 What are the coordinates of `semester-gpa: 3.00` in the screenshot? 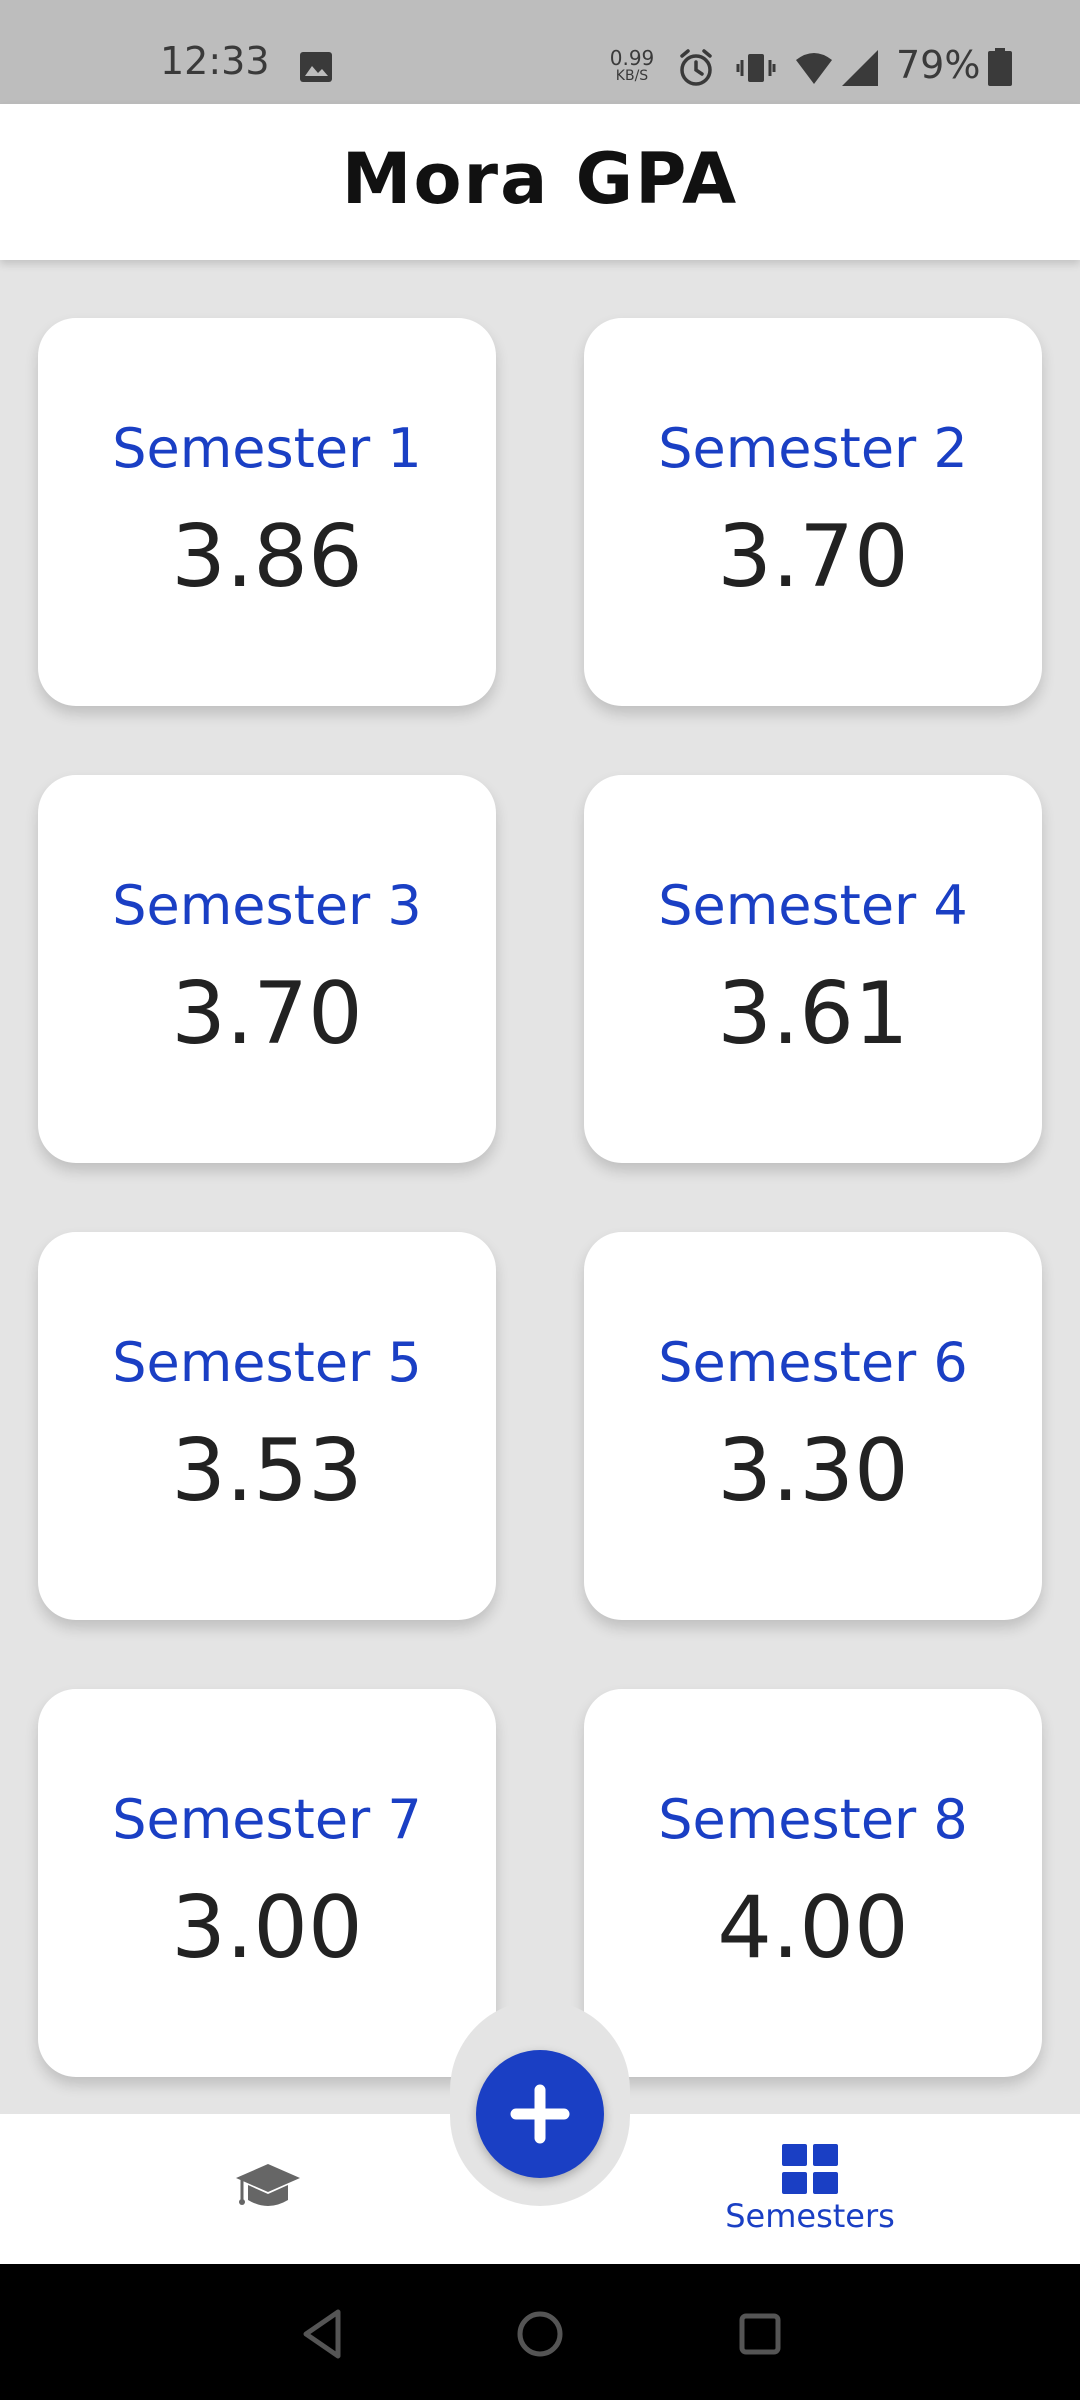 It's located at (267, 1928).